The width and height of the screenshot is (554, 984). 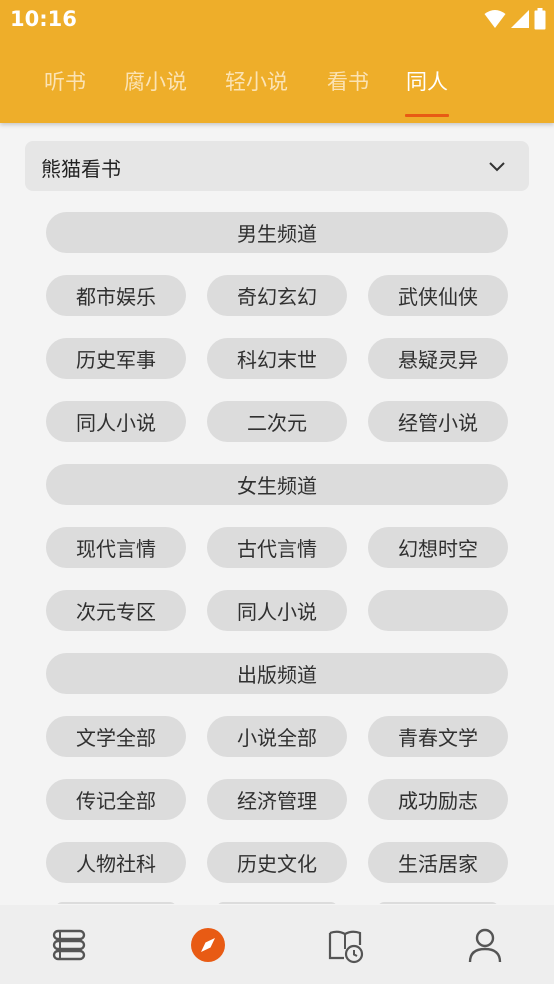 I want to click on tab-fanfic: 同人, so click(x=427, y=81).